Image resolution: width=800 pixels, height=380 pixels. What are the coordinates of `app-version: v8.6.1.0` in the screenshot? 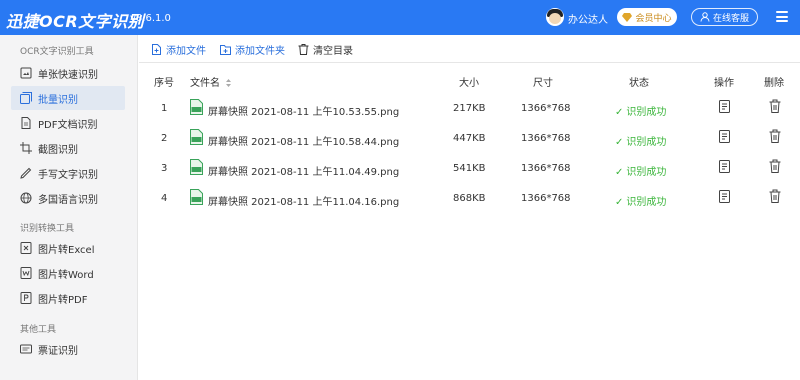 It's located at (150, 18).